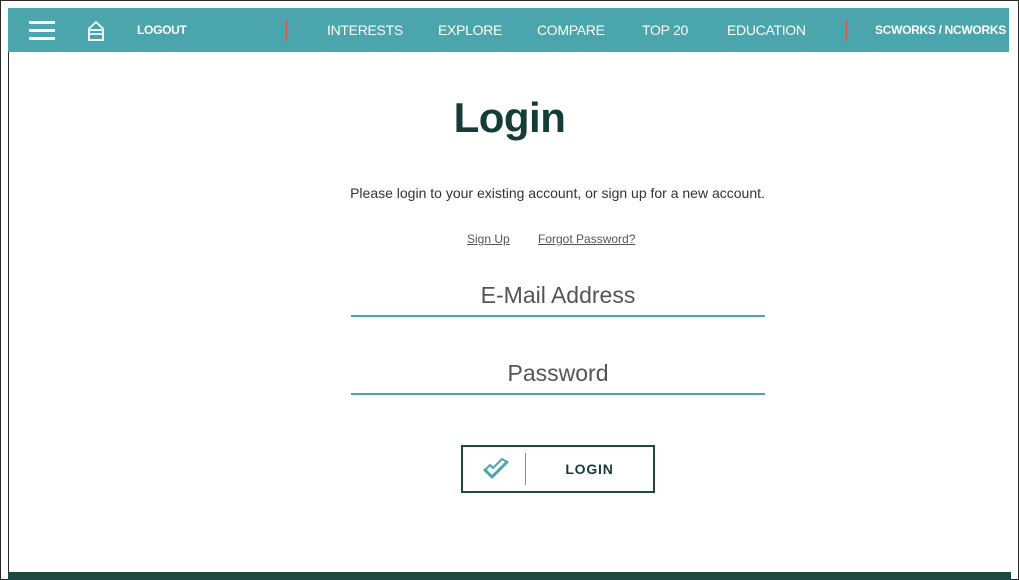 The height and width of the screenshot is (580, 1019). Describe the element at coordinates (42, 31) in the screenshot. I see `hamburger-menu-icon` at that location.